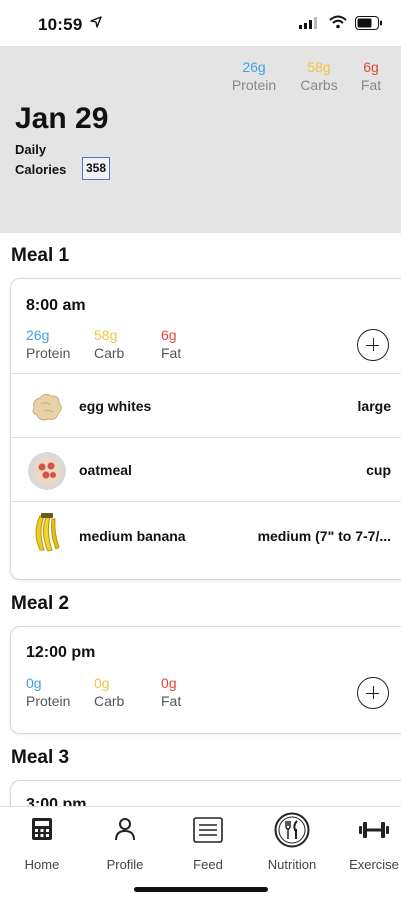  Describe the element at coordinates (132, 536) in the screenshot. I see `food-name: medium banana` at that location.